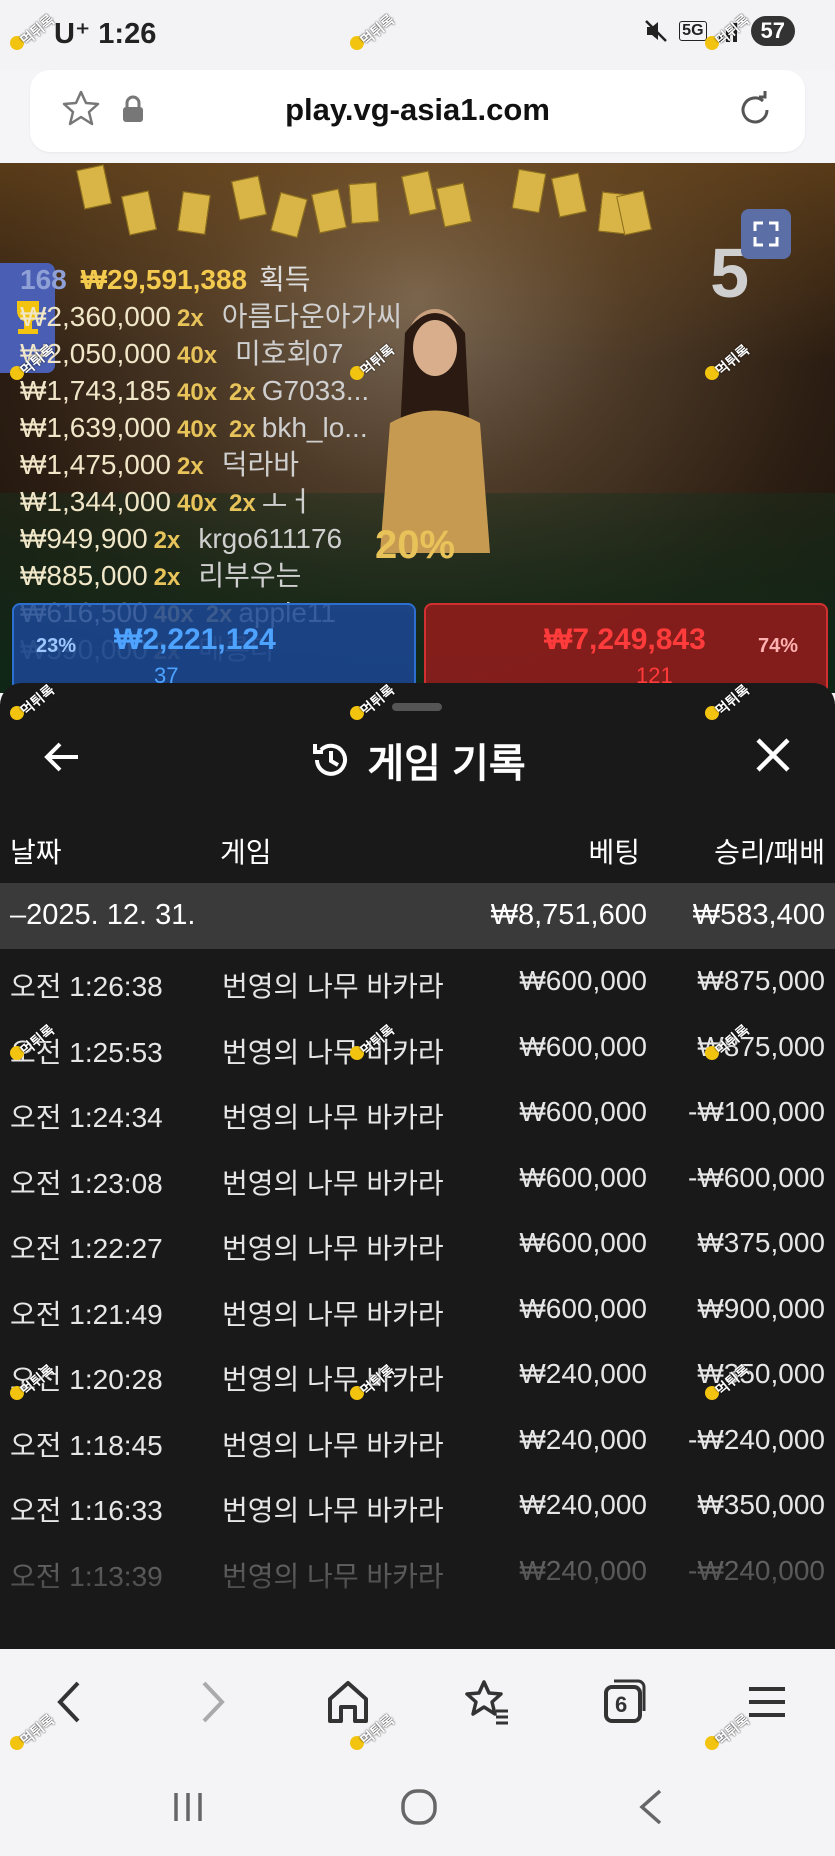  What do you see at coordinates (568, 915) in the screenshot?
I see `summary-bet: ₩8,751,600` at bounding box center [568, 915].